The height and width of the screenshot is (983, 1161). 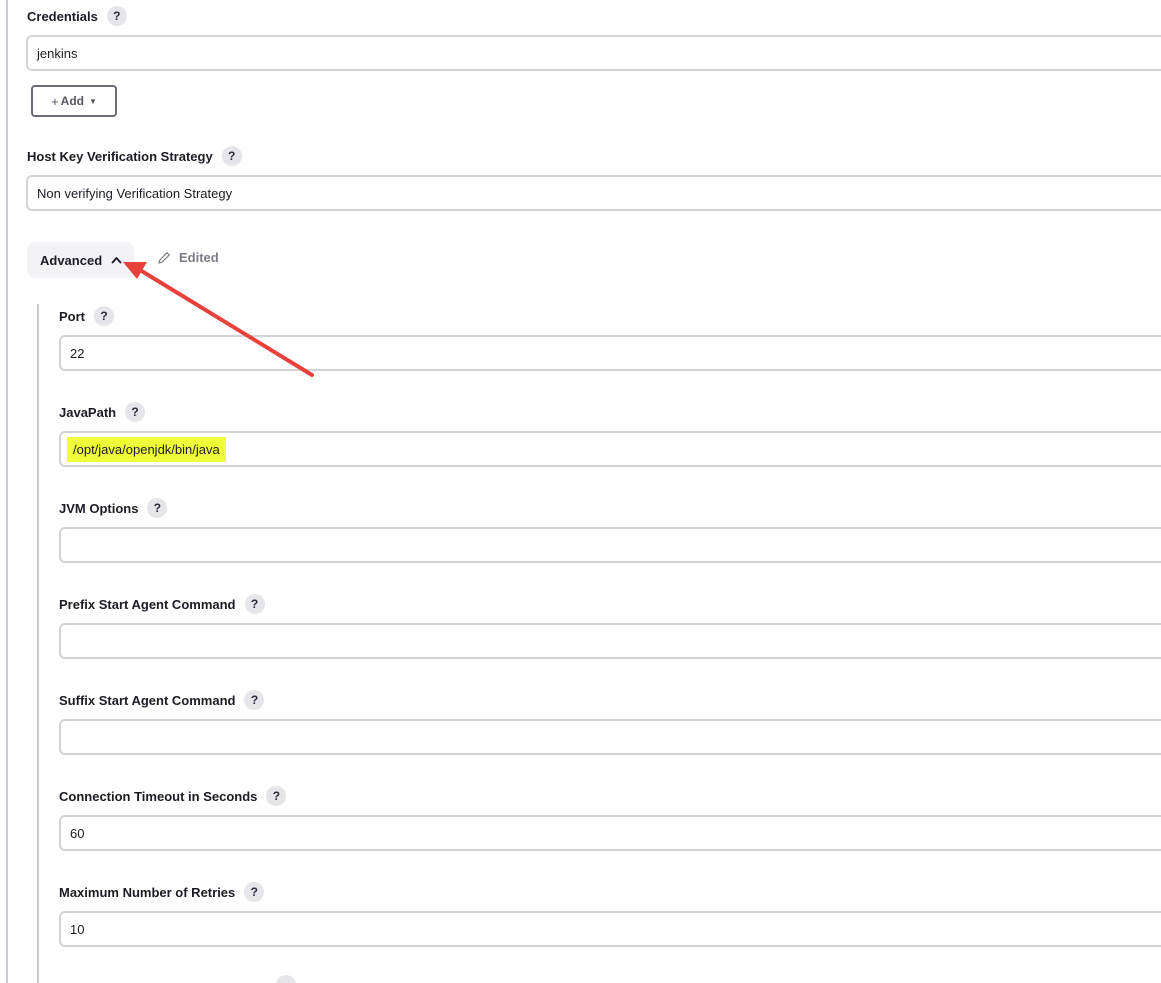 What do you see at coordinates (286, 979) in the screenshot?
I see `next-field-help-icon` at bounding box center [286, 979].